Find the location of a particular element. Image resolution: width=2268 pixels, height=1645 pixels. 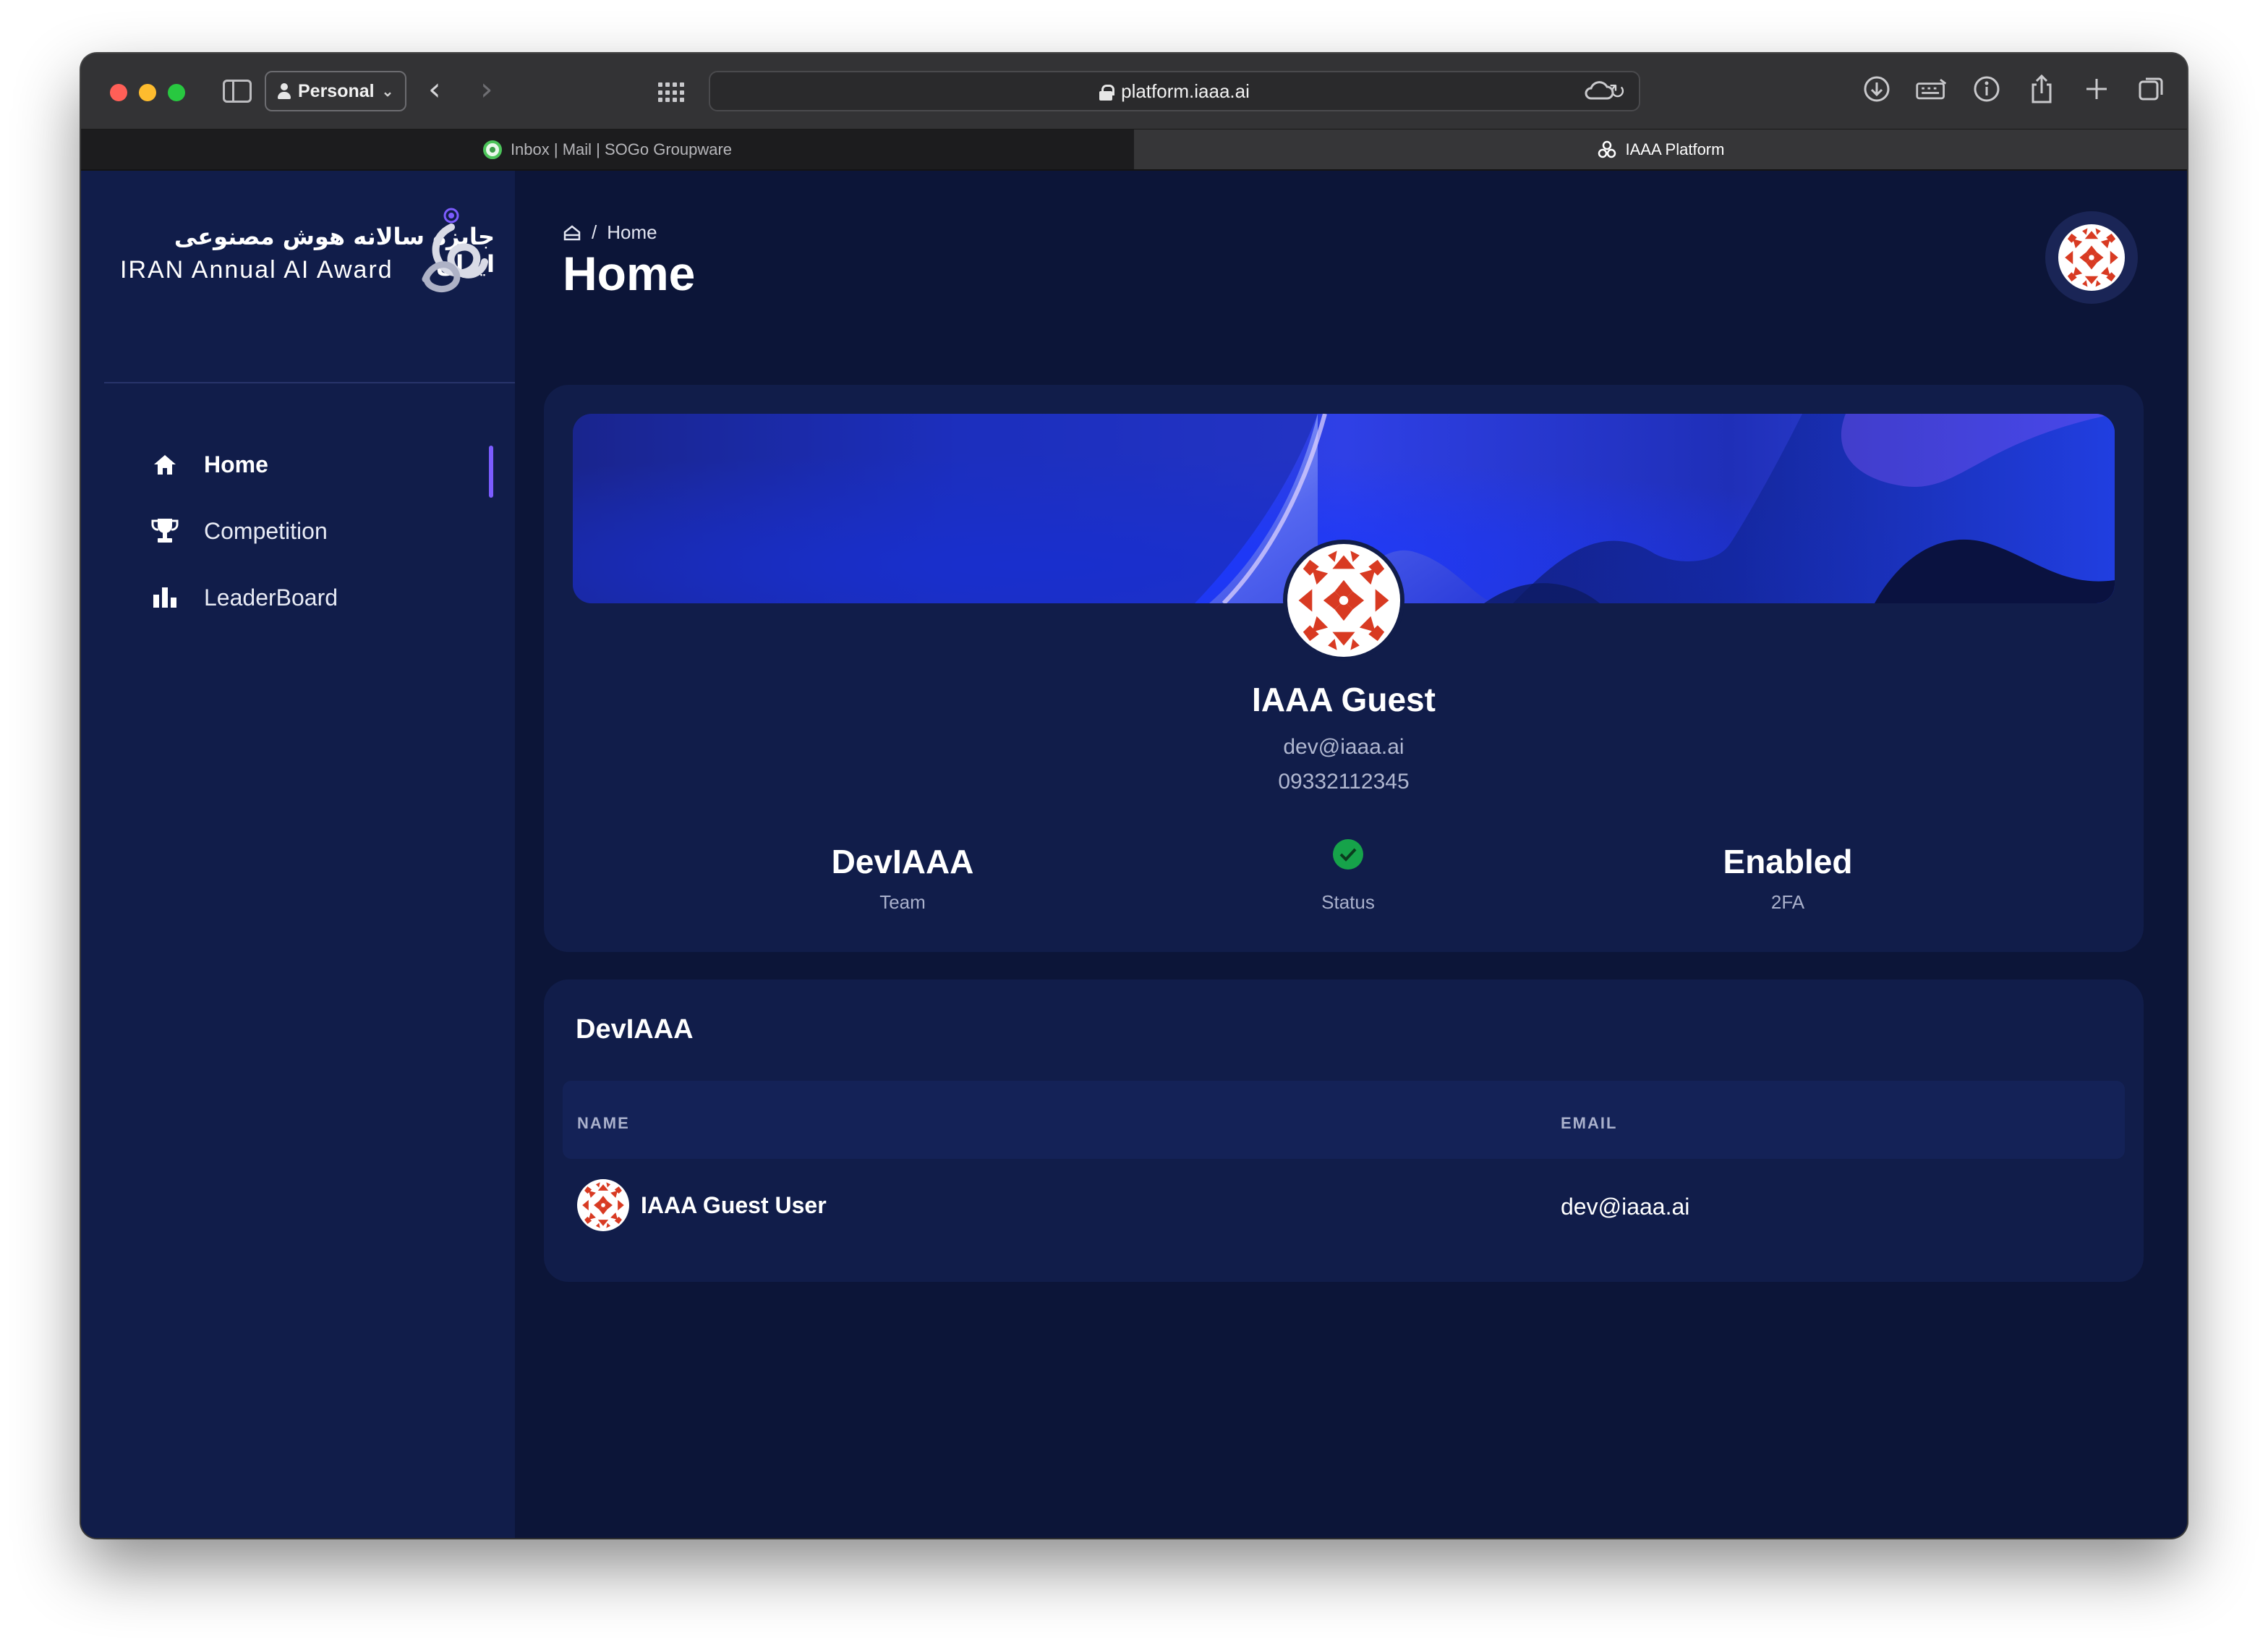

logo-english-text: IRAN Annual AI Award is located at coordinates (256, 270).